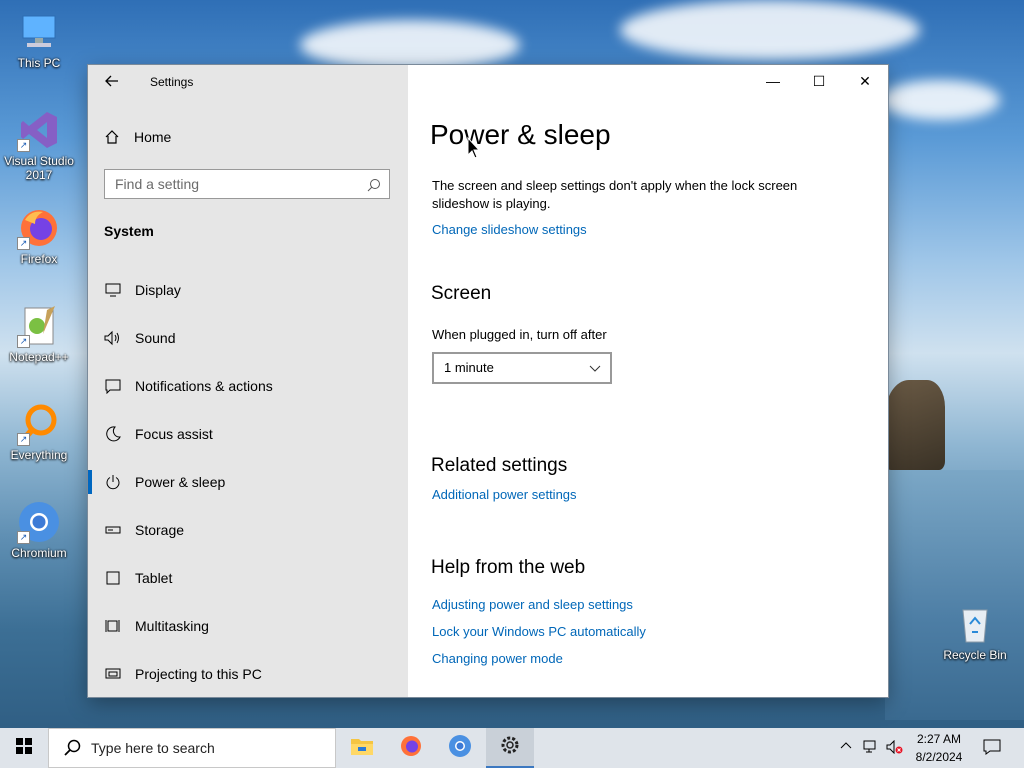 The height and width of the screenshot is (768, 1024). What do you see at coordinates (248, 338) in the screenshot?
I see `sidebar-item-sound: Sound` at bounding box center [248, 338].